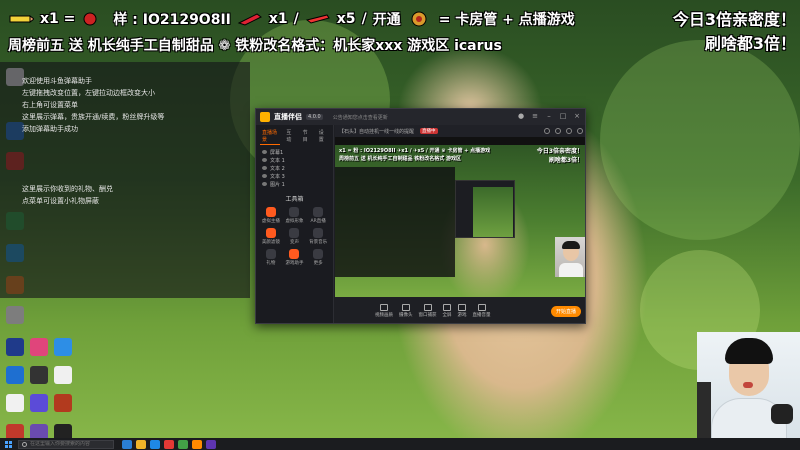  Describe the element at coordinates (420, 117) in the screenshot. I see `app-titlebar: 直播伴侣 4.0.0 公告通知您点击查看更新 ● ≡ – □ ×` at that location.